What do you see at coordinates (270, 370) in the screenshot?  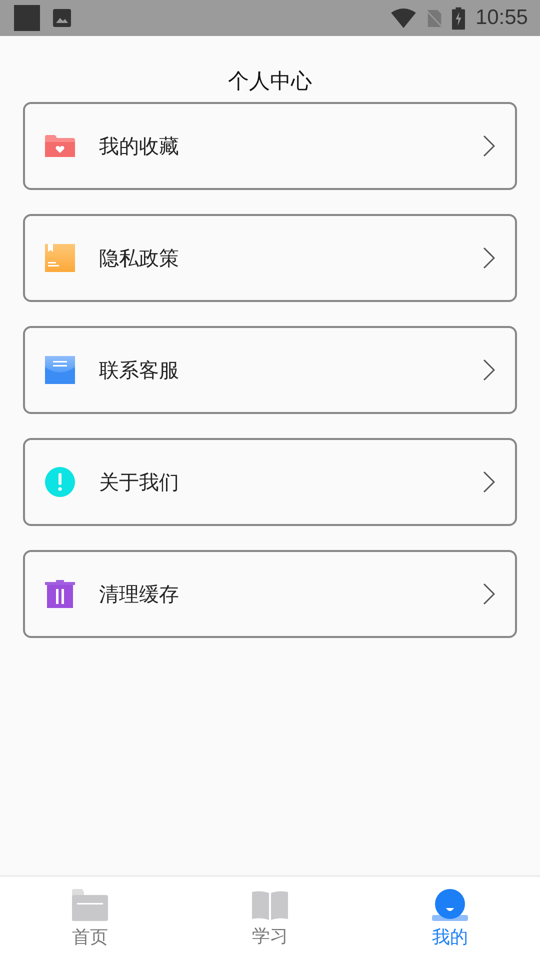 I see `menu-item: 联系客服` at bounding box center [270, 370].